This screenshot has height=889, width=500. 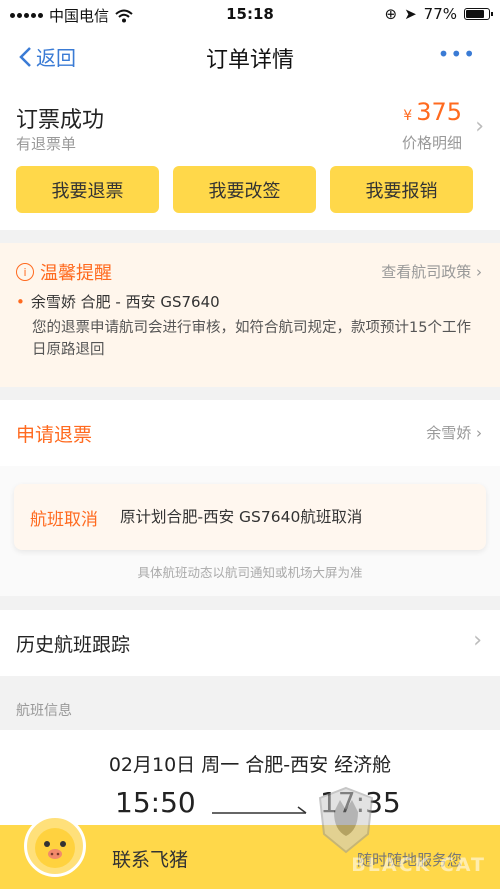 I want to click on cancellation-message: 原计划合肥-西安 GS7640航班取消, so click(x=241, y=517).